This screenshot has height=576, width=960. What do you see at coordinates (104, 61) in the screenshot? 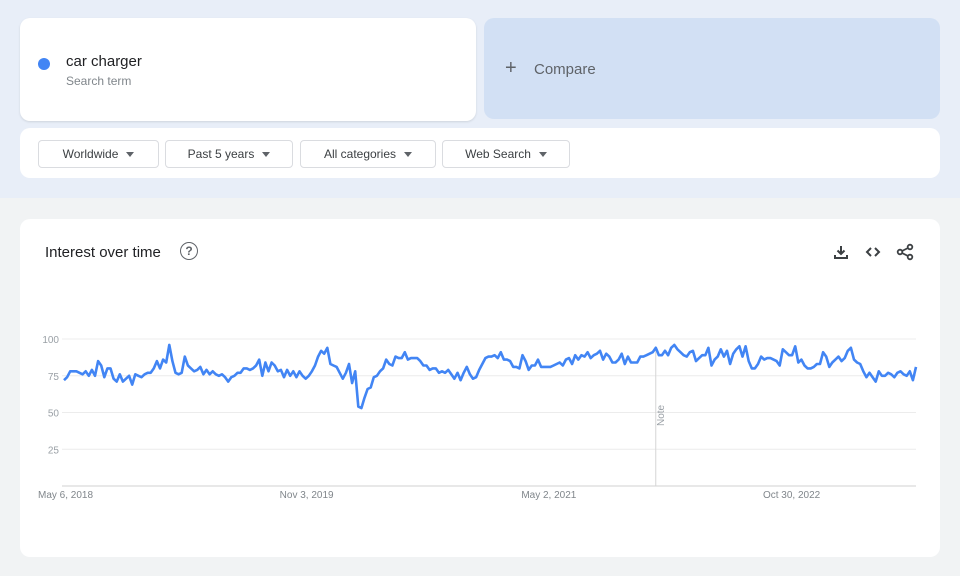
I see `search-term-name: car charger` at bounding box center [104, 61].